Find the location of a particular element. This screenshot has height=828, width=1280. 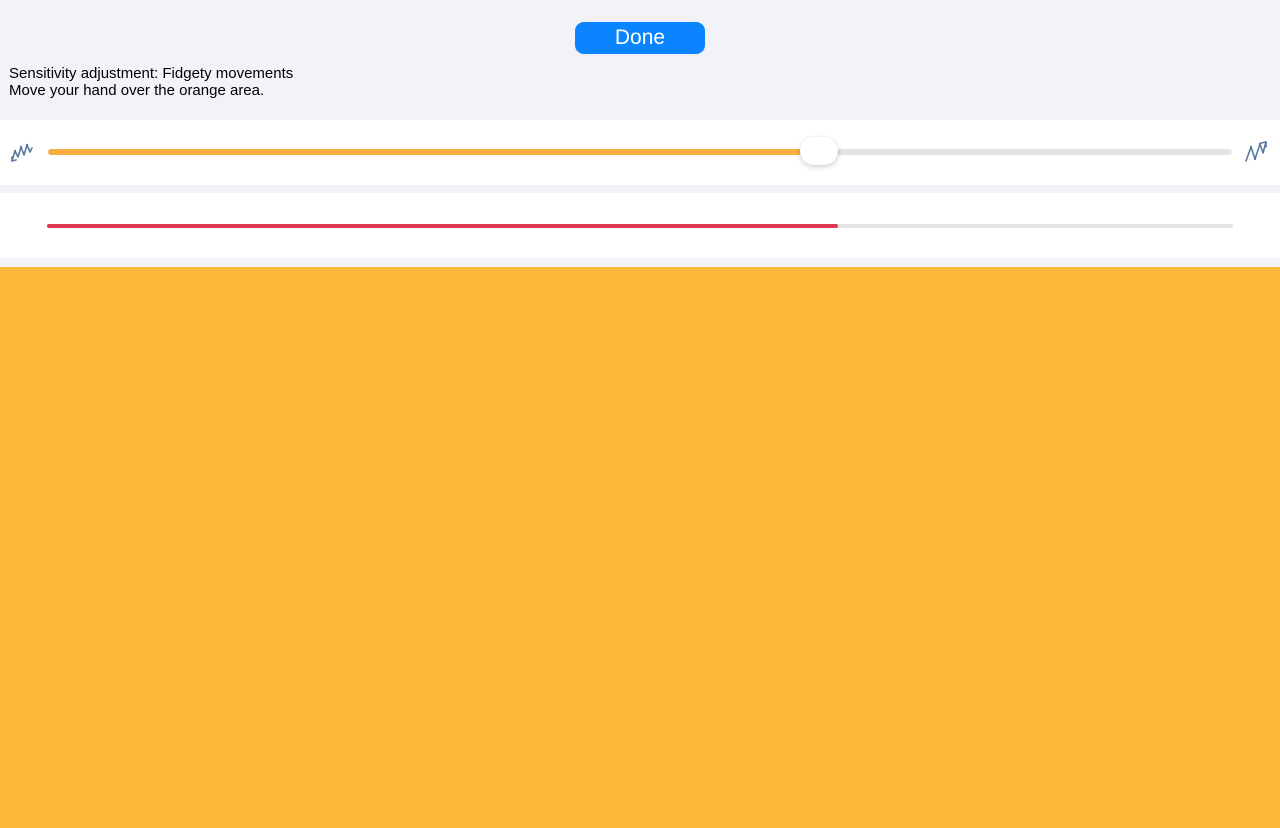

sensitivity-slider-row is located at coordinates (640, 152).